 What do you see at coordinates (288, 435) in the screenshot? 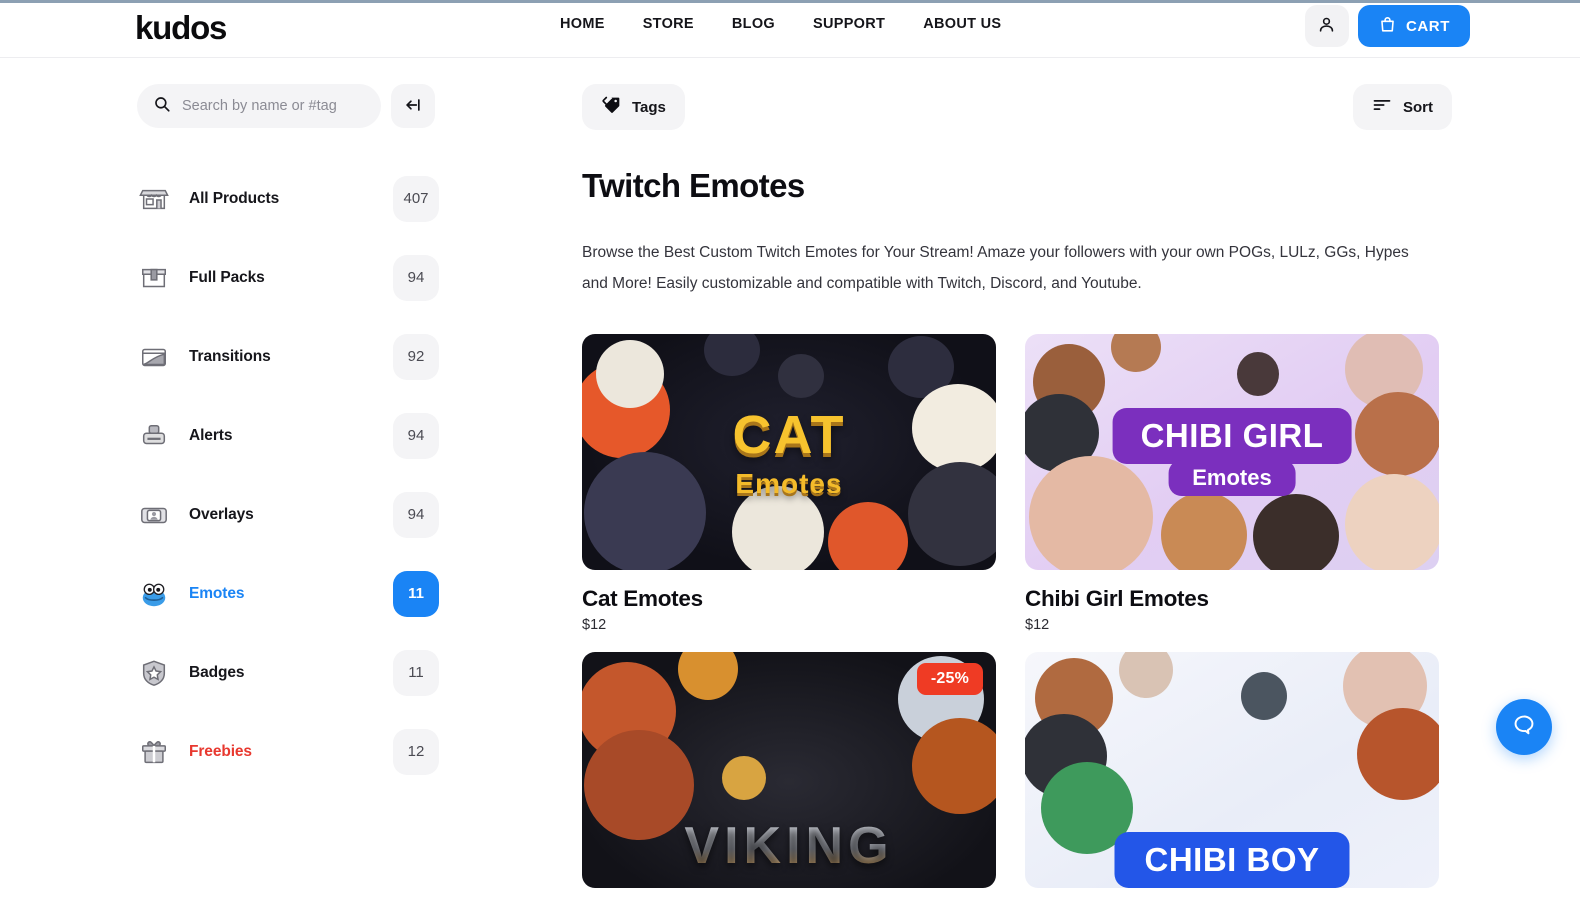
I see `sidebar-item-alerts: Alerts 94` at bounding box center [288, 435].